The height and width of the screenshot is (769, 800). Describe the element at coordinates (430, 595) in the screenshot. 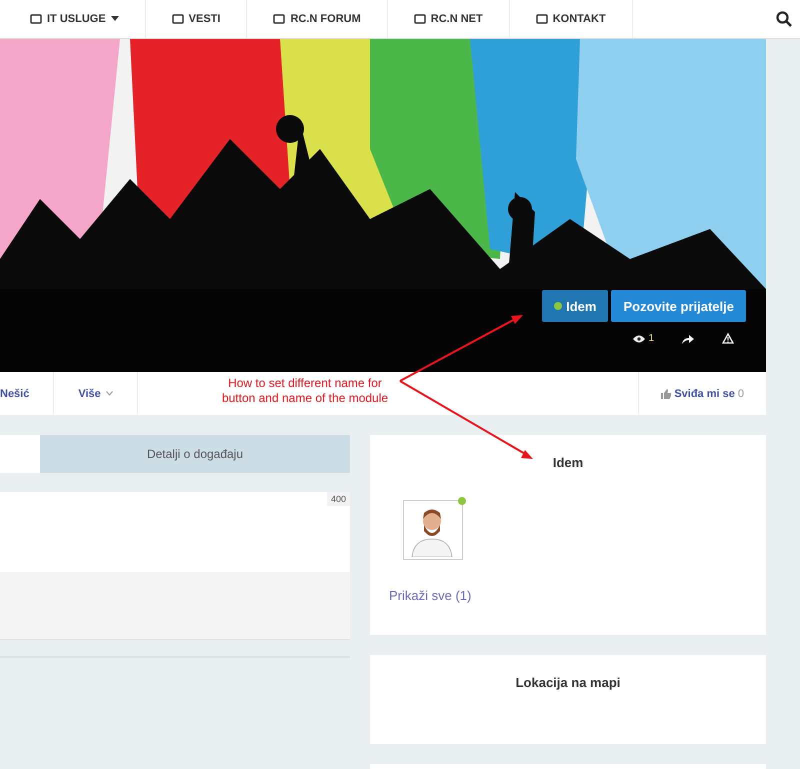

I see `show-all-link: Prikaži sve (1)` at that location.